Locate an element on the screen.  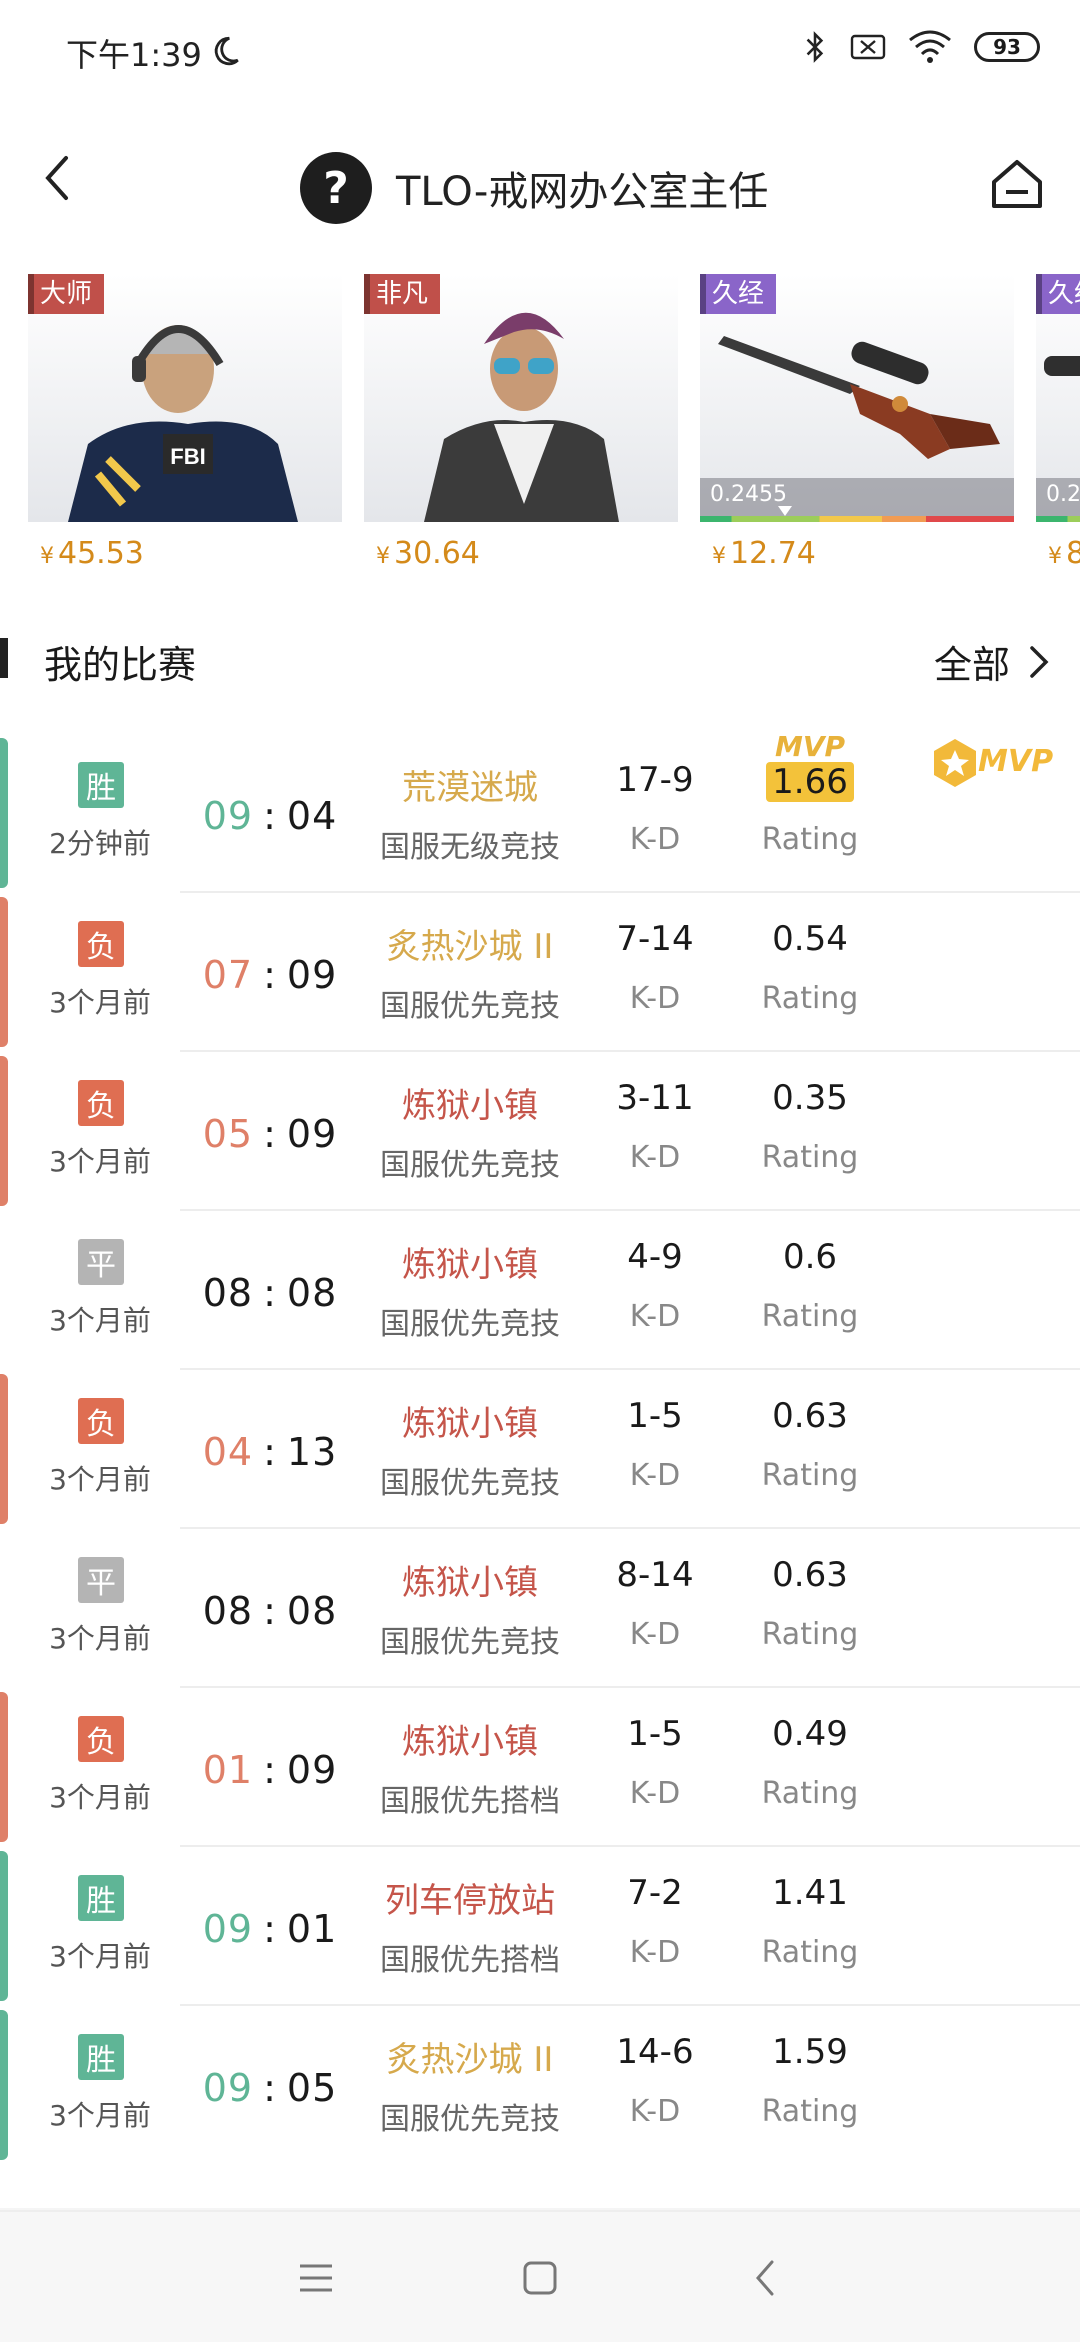
kill-death: 1-5 is located at coordinates (655, 1734).